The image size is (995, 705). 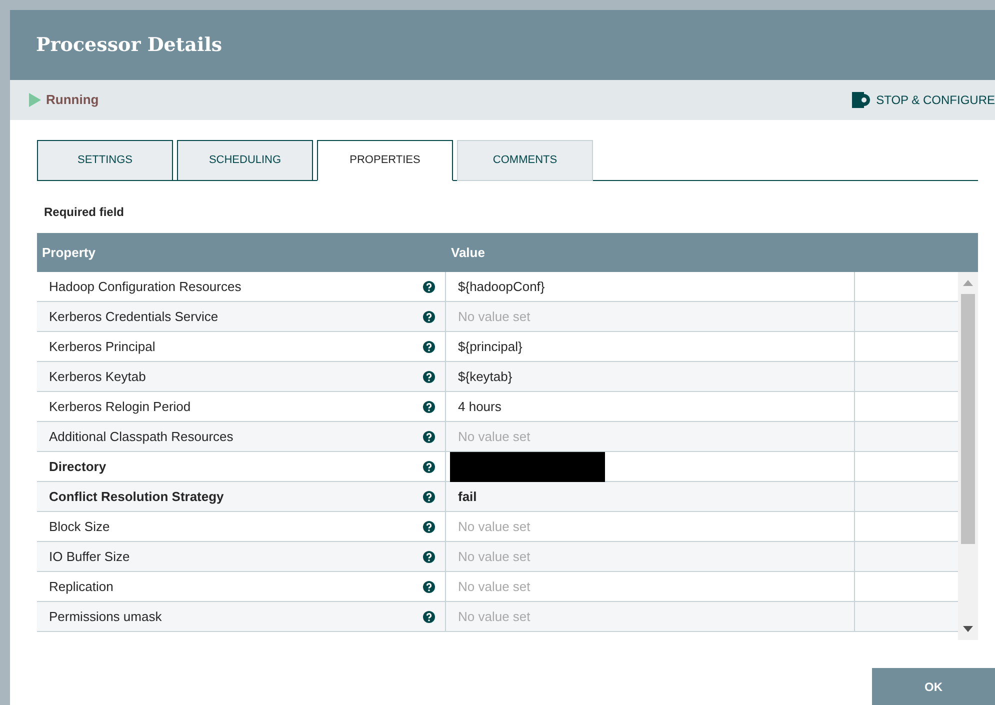 I want to click on column-header: Property, so click(x=68, y=253).